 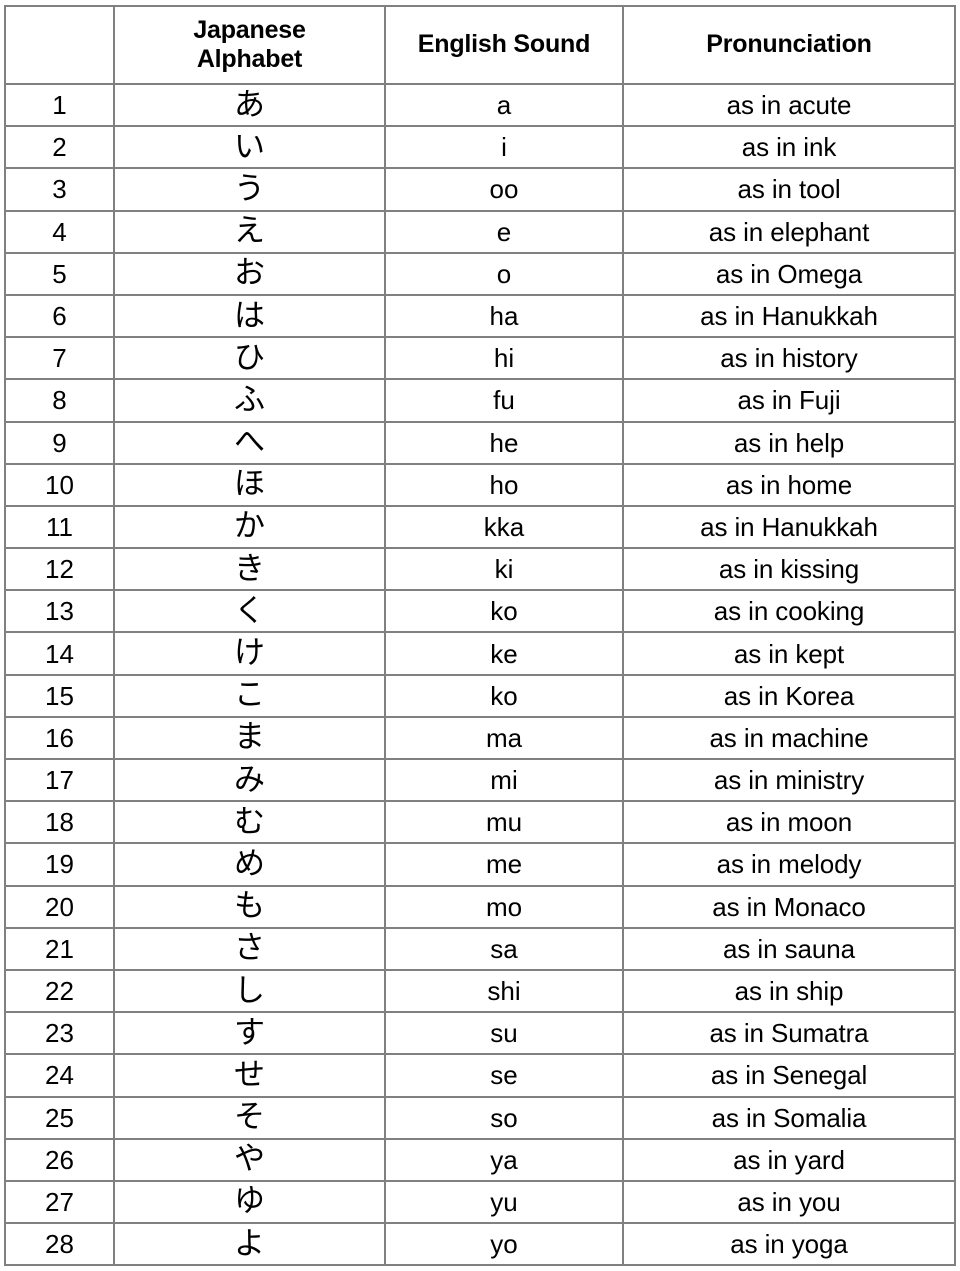 I want to click on cell-index: 11, so click(x=59, y=527).